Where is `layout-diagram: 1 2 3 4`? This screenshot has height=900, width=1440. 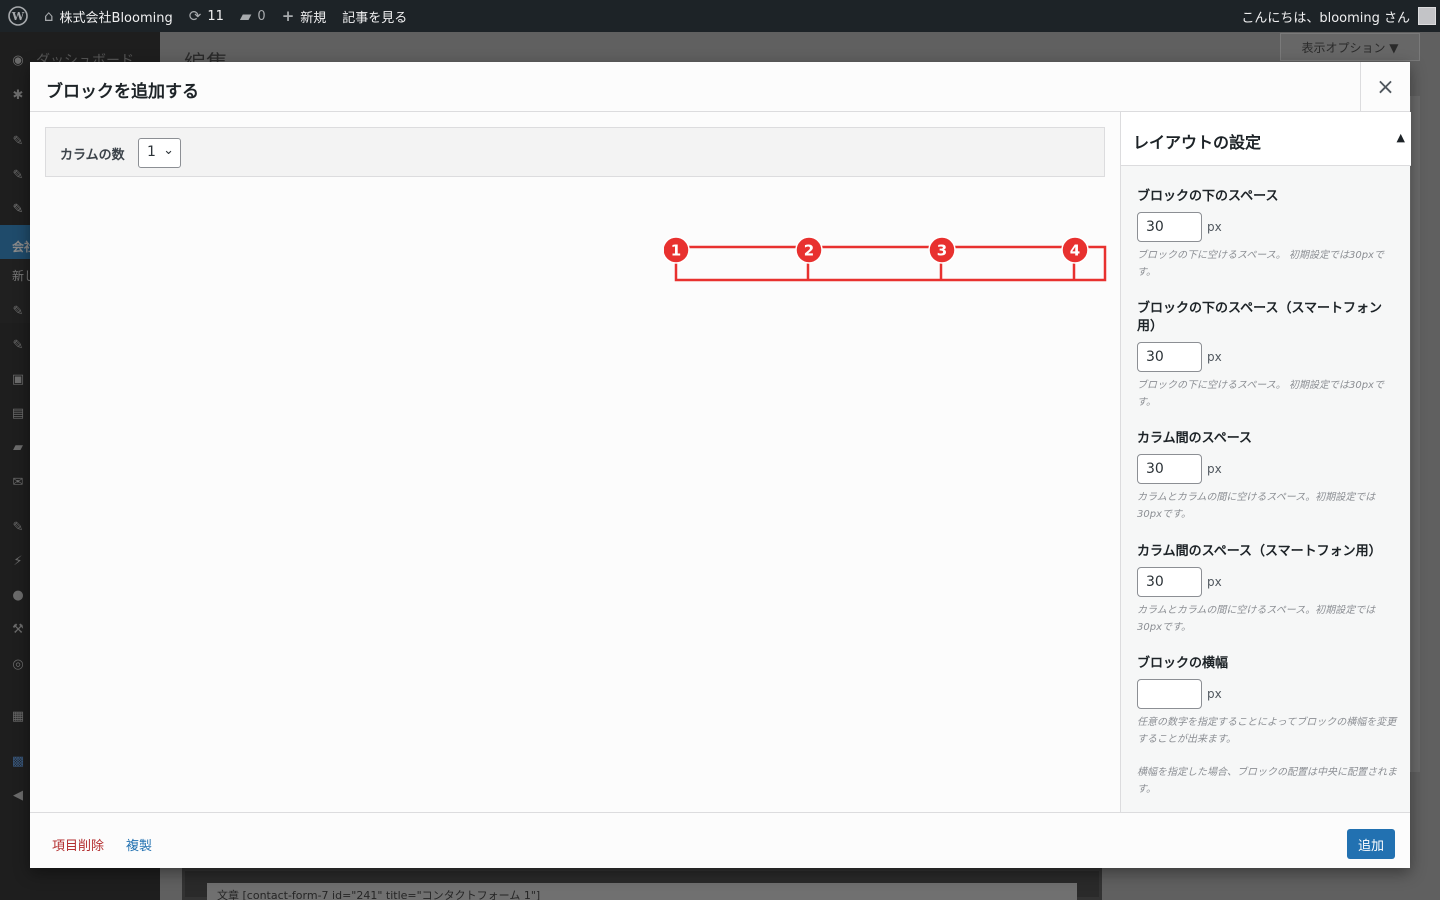 layout-diagram: 1 2 3 4 is located at coordinates (885, 259).